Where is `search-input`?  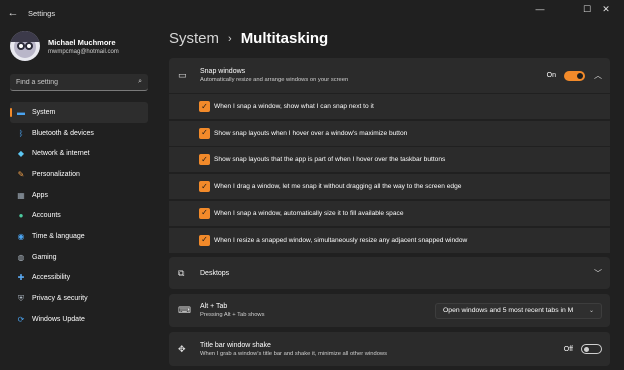
search-input is located at coordinates (77, 82).